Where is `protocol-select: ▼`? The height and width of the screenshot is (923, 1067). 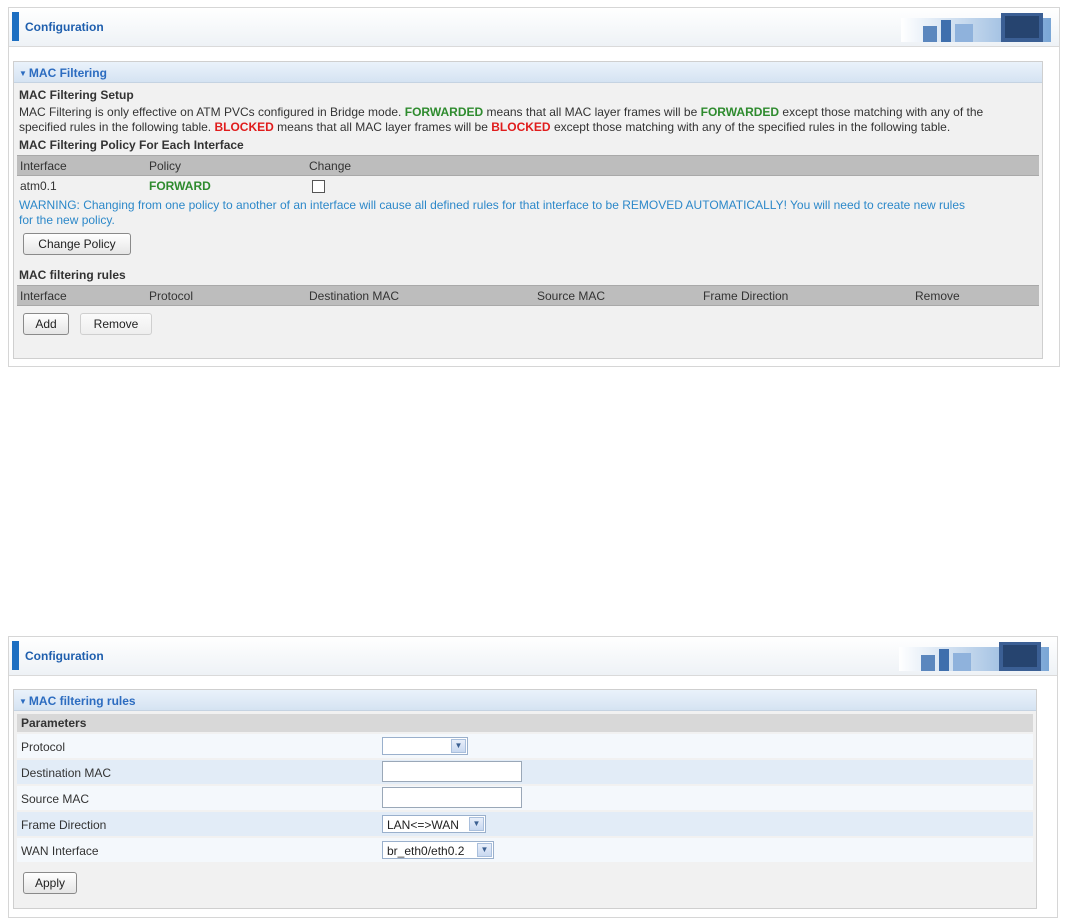 protocol-select: ▼ is located at coordinates (425, 746).